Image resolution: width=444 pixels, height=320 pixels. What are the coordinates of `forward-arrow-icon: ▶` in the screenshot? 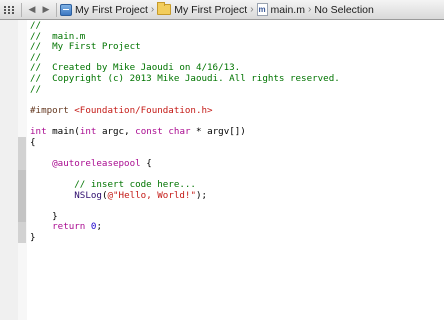 It's located at (46, 10).